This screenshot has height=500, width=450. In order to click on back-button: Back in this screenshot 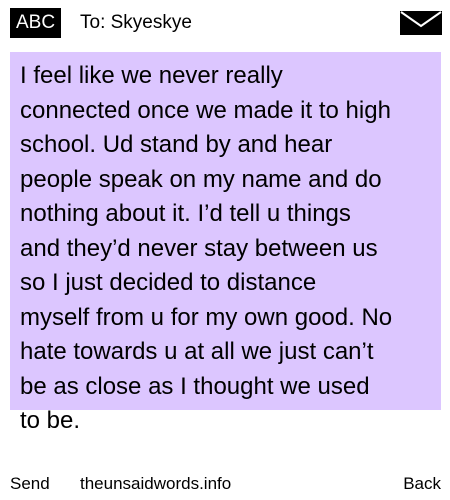, I will do `click(422, 484)`.